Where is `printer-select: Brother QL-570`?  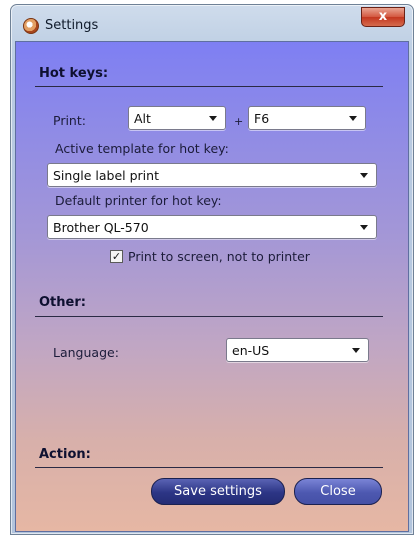
printer-select: Brother QL-570 is located at coordinates (212, 227).